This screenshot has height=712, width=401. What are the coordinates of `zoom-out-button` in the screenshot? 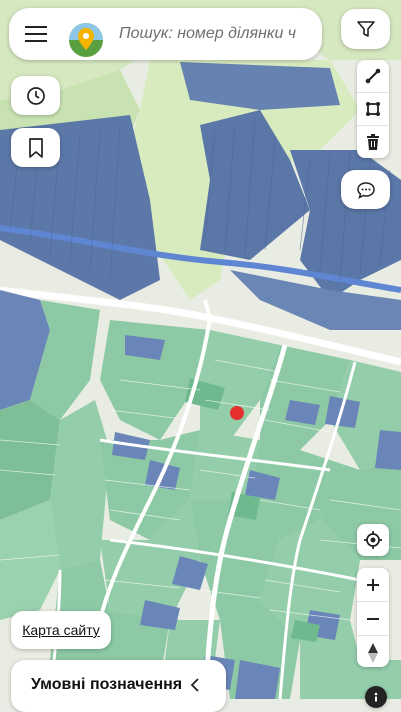 It's located at (373, 619).